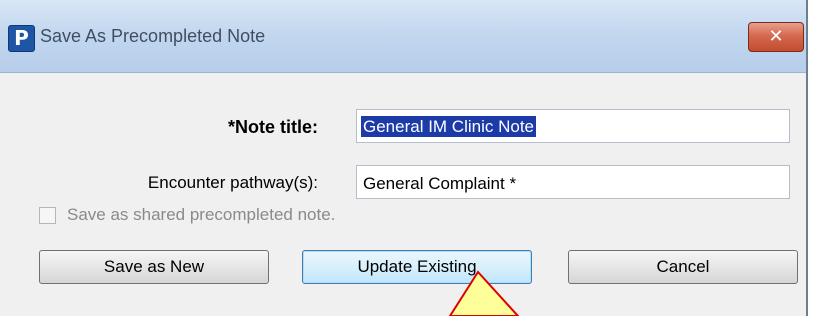 The width and height of the screenshot is (818, 316). I want to click on update-existing-button: Update Existing, so click(417, 267).